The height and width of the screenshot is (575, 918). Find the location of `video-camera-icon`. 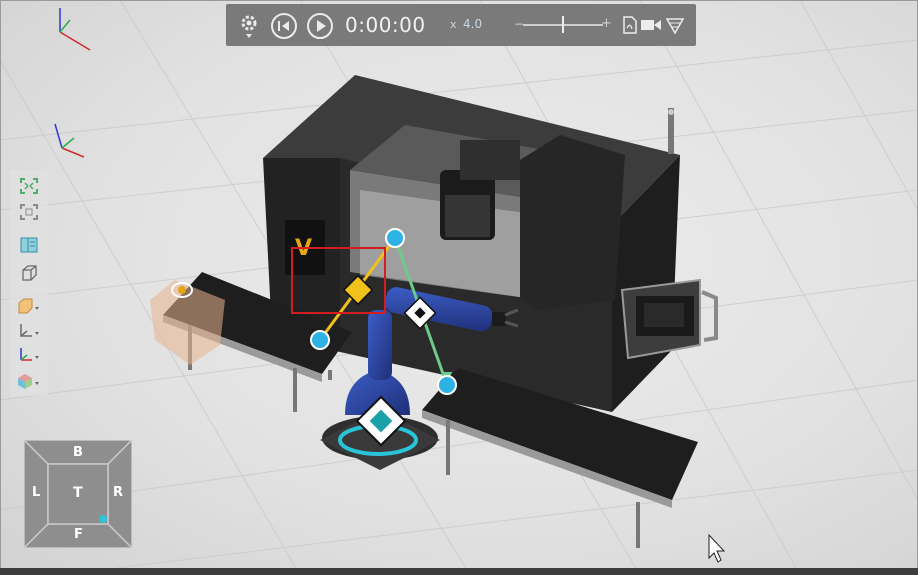

video-camera-icon is located at coordinates (651, 25).